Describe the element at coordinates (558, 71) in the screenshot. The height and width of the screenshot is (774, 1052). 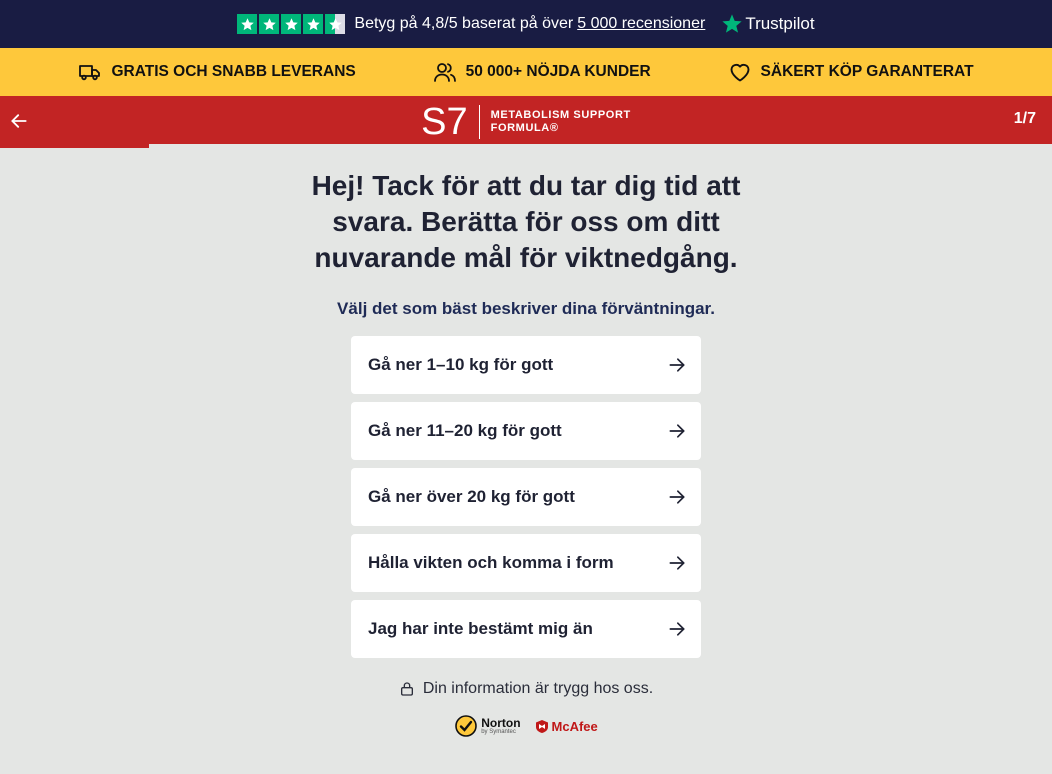
I see `benefit-label: 50 000+ NÖJDA KUNDER` at that location.